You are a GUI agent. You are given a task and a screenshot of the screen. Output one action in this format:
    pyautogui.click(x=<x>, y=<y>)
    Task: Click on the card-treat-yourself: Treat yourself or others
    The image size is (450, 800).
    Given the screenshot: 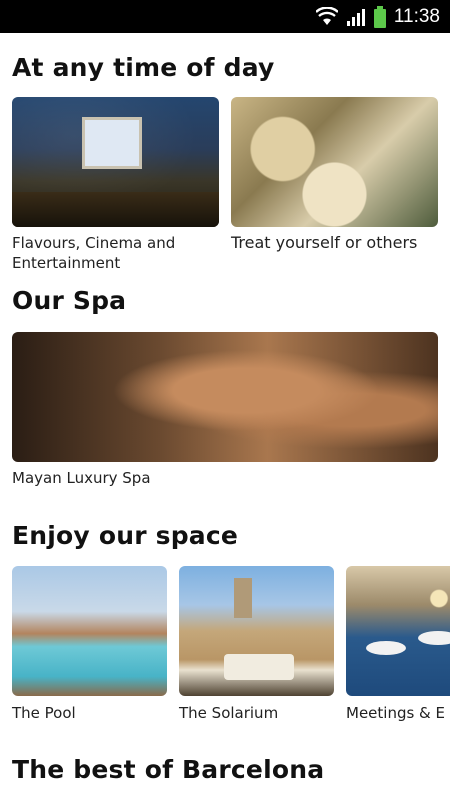 What is the action you would take?
    pyautogui.click(x=334, y=177)
    